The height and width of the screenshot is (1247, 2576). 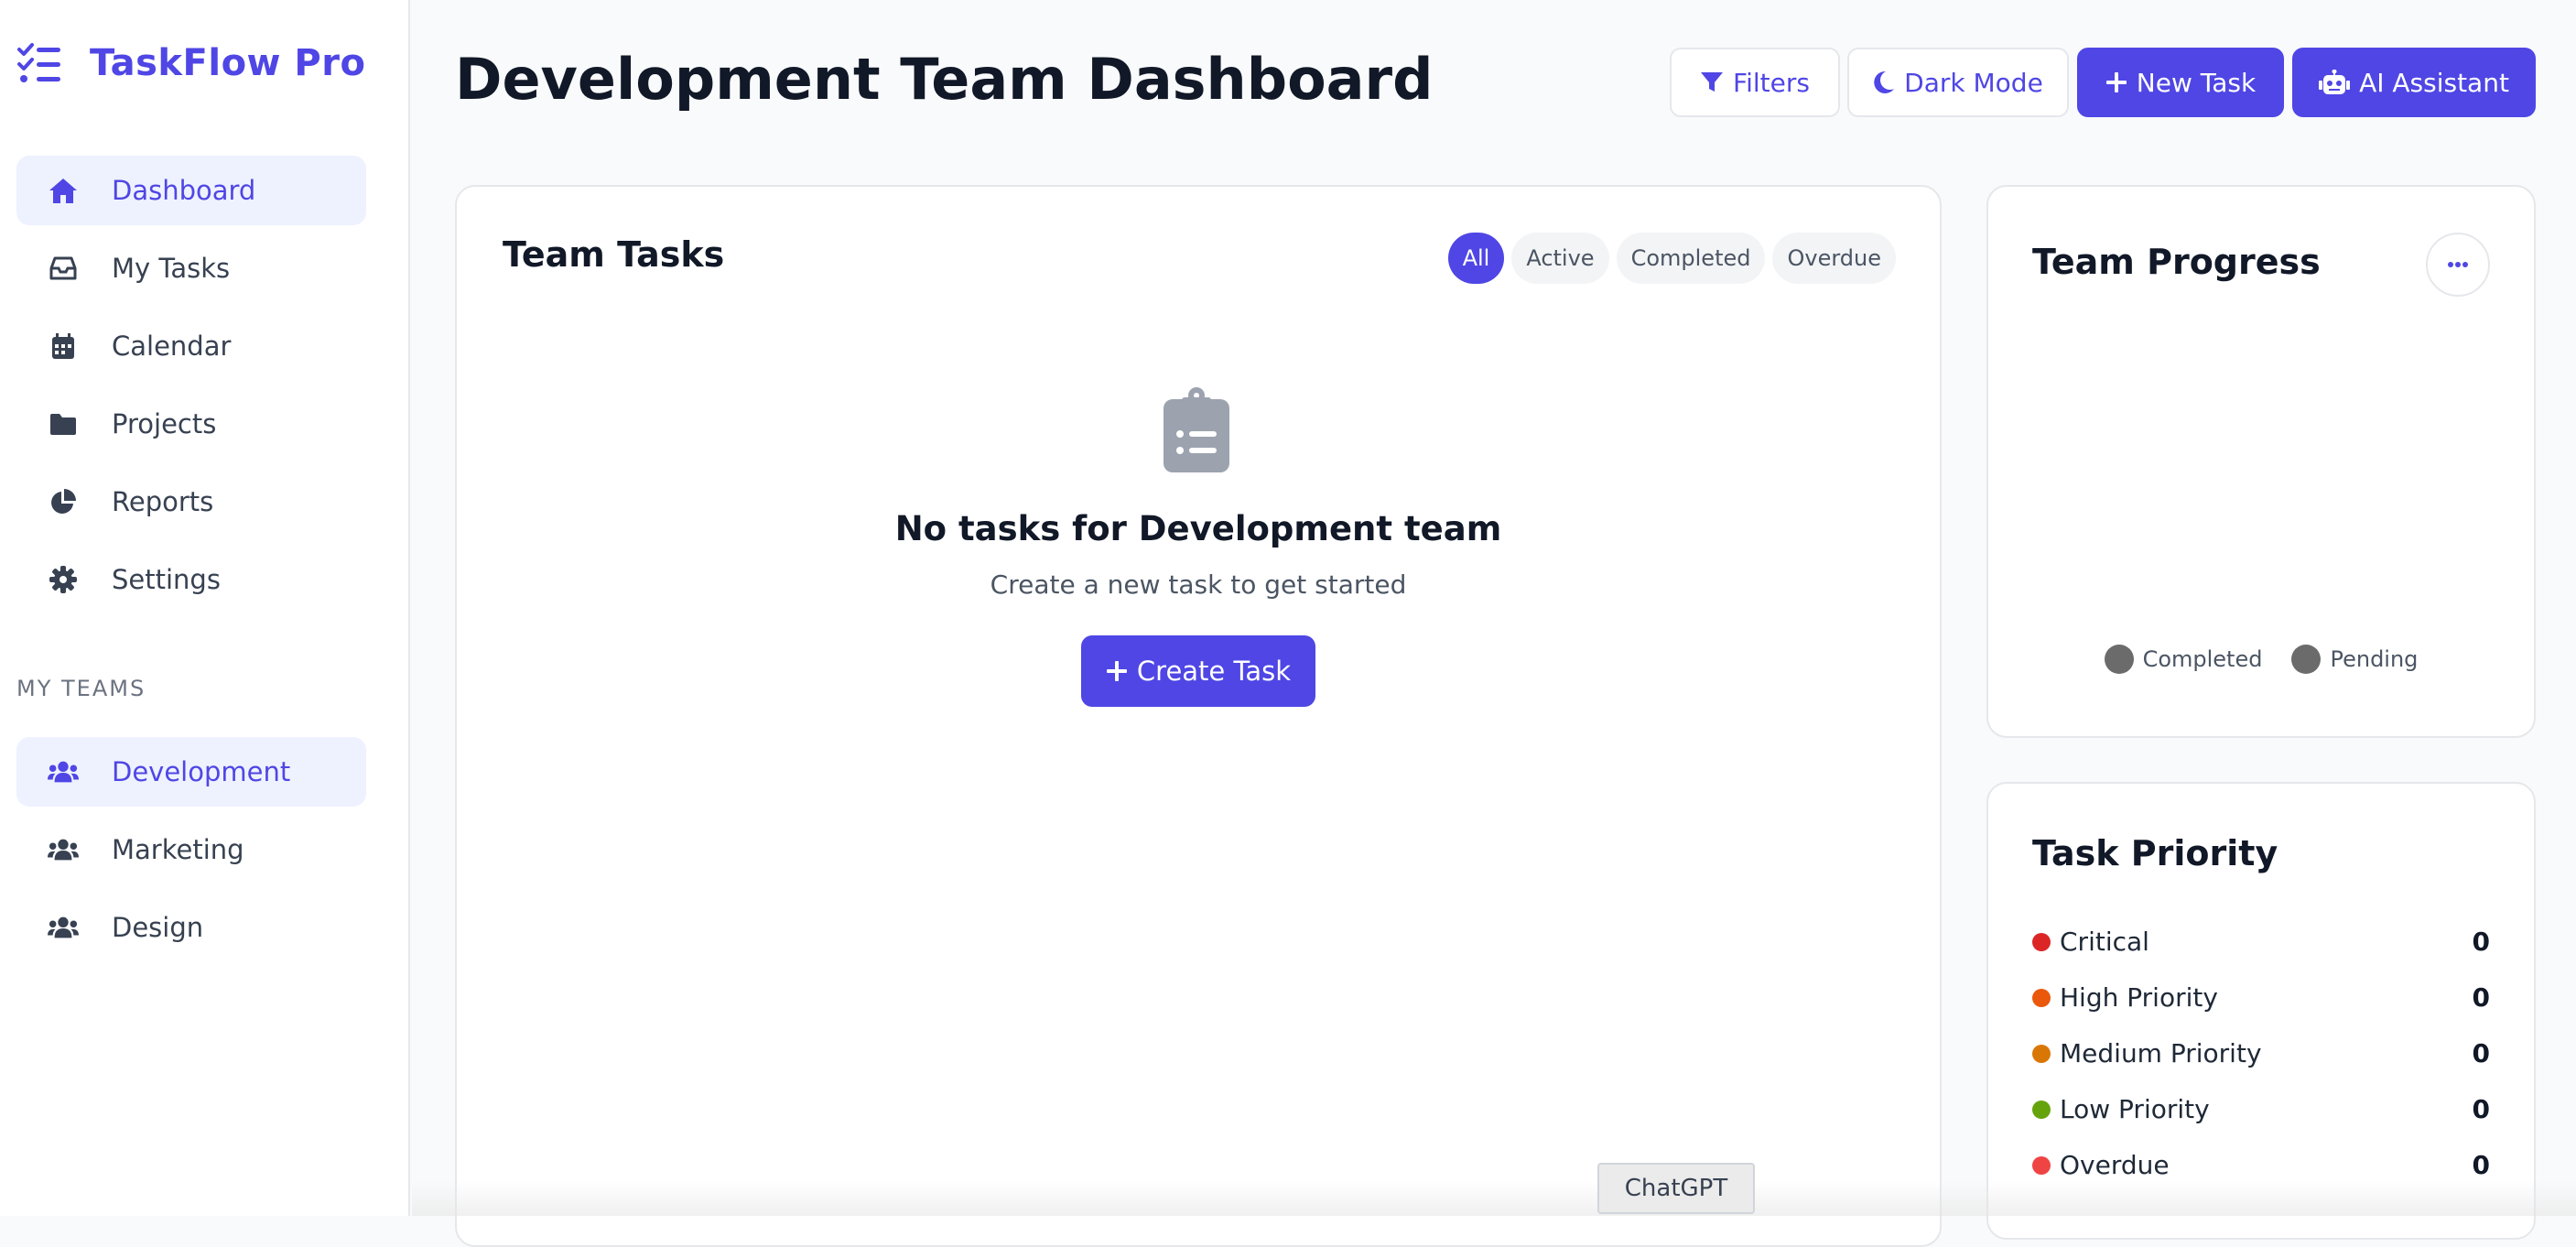 What do you see at coordinates (2261, 461) in the screenshot?
I see `team-progress-card: Team Progress Completed Pending` at bounding box center [2261, 461].